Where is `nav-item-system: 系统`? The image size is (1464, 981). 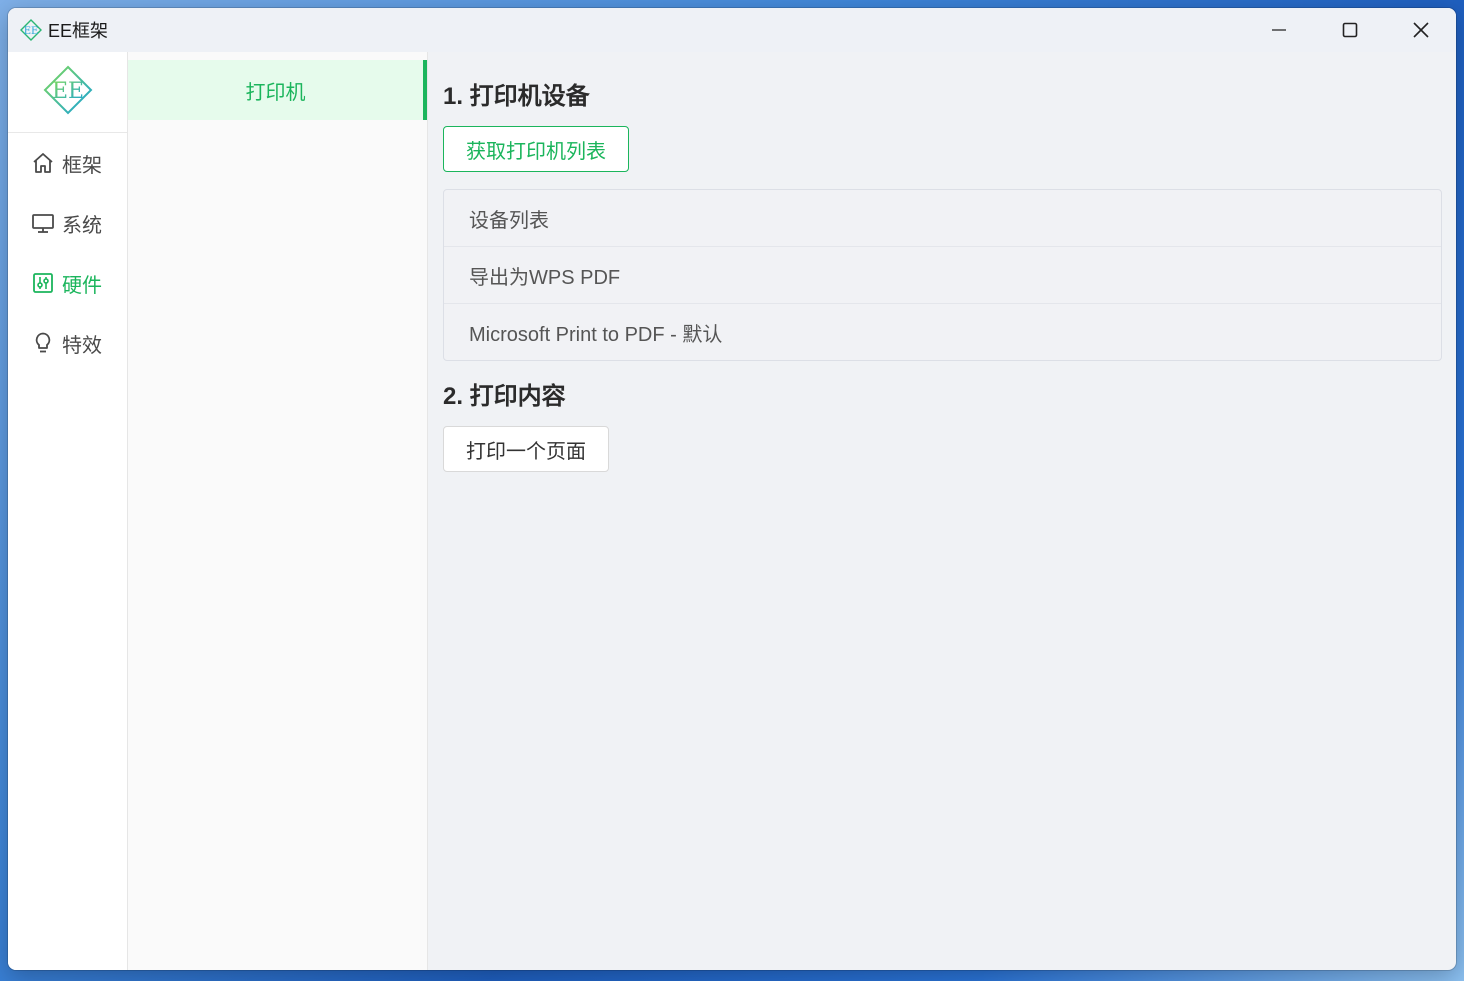 nav-item-system: 系统 is located at coordinates (67, 223).